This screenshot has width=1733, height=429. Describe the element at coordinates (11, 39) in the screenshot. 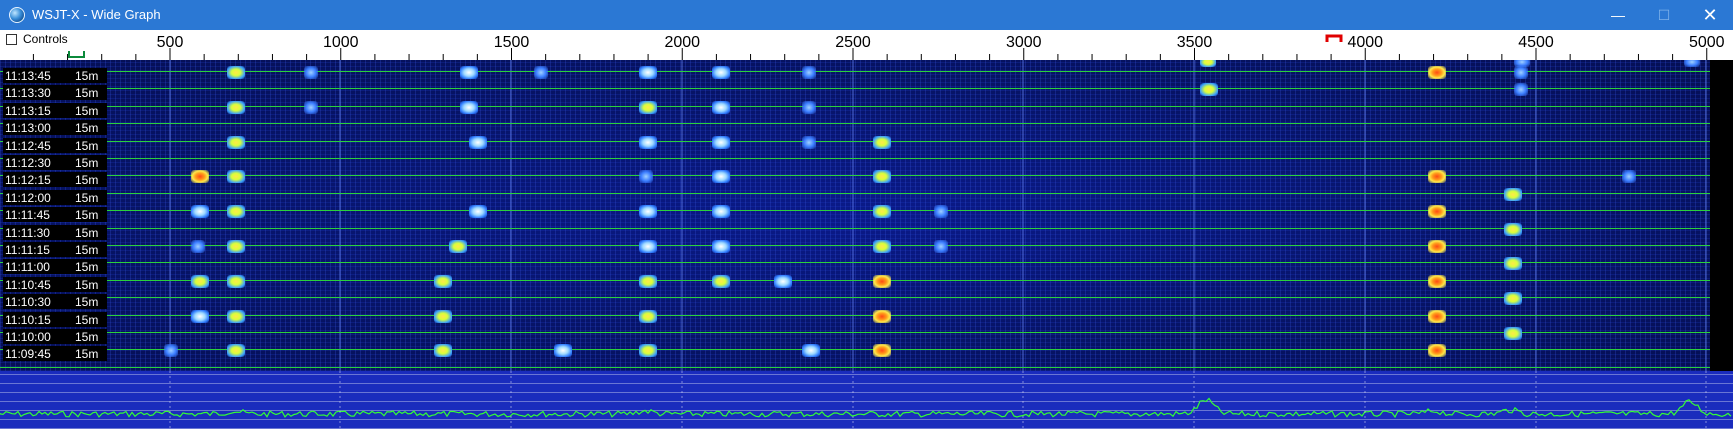

I see `controls-checkbox` at that location.